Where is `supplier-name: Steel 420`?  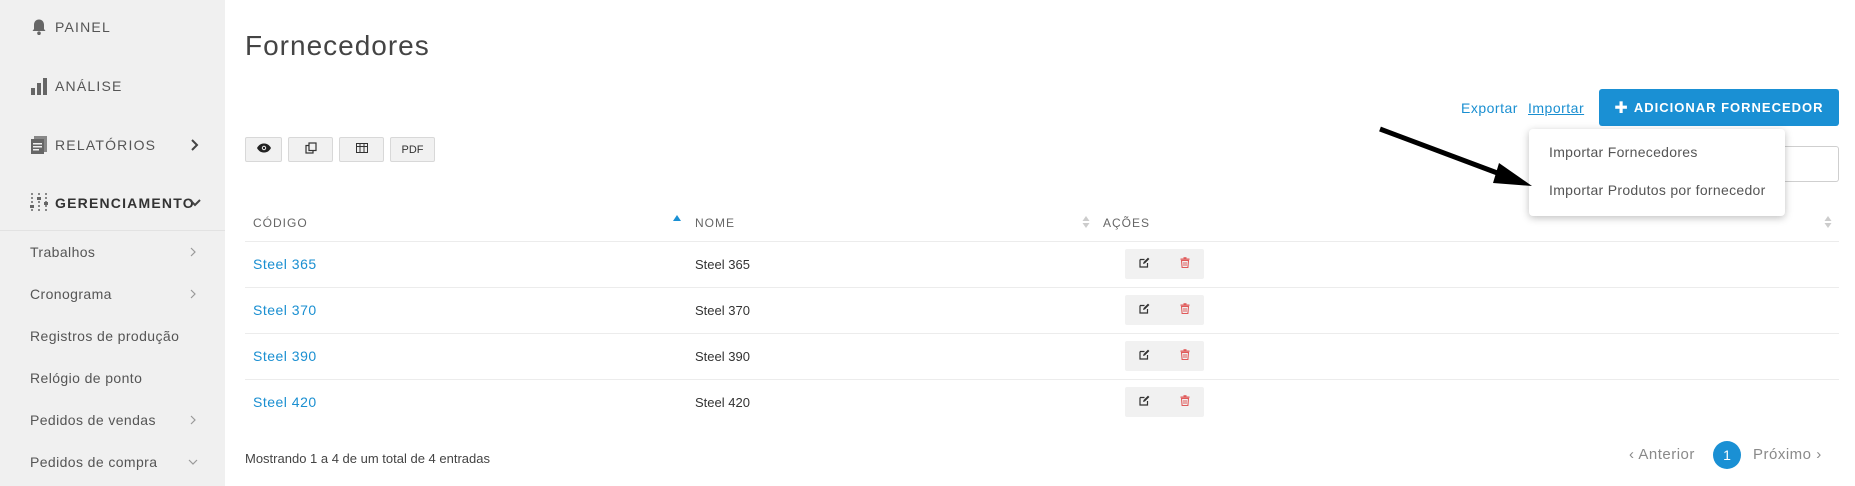 supplier-name: Steel 420 is located at coordinates (722, 402).